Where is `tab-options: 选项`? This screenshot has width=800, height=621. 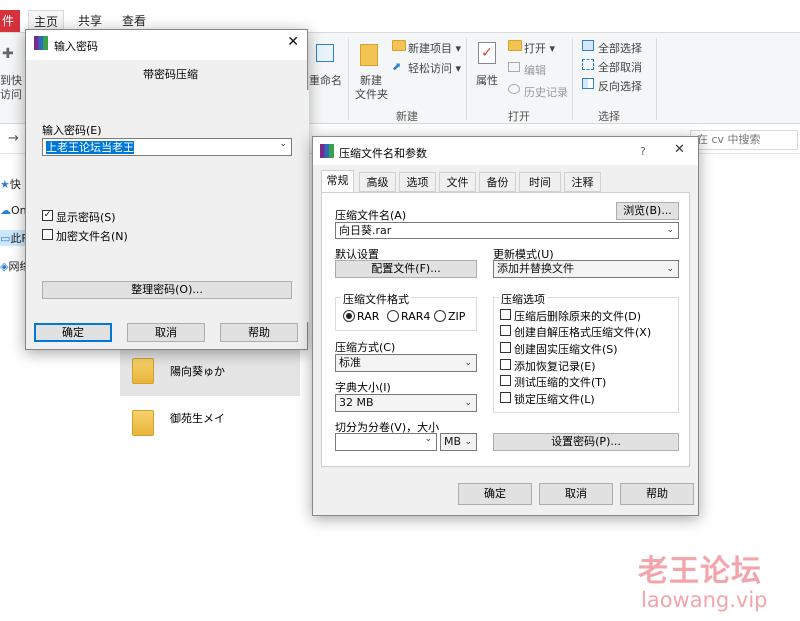 tab-options: 选项 is located at coordinates (417, 182).